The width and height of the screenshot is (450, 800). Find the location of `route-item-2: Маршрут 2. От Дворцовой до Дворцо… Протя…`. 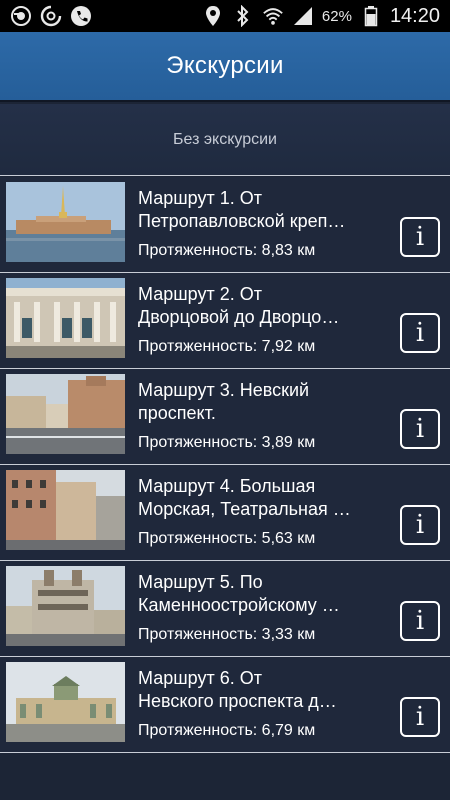

route-item-2: Маршрут 2. От Дворцовой до Дворцо… Протя… is located at coordinates (225, 321).